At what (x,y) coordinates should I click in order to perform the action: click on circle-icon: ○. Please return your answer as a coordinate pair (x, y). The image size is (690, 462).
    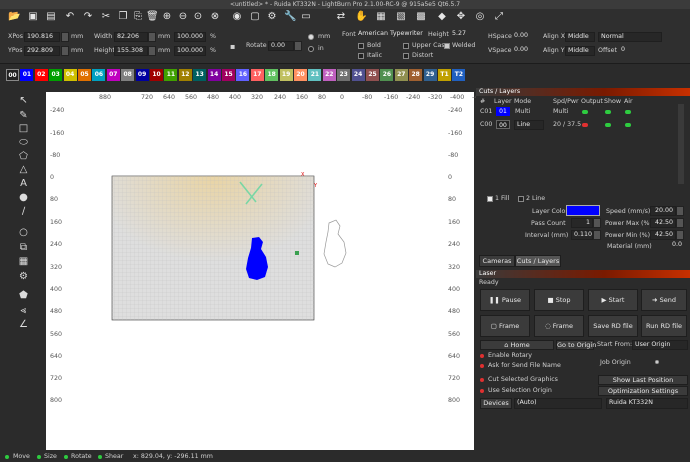
    Looking at the image, I should click on (23, 232).